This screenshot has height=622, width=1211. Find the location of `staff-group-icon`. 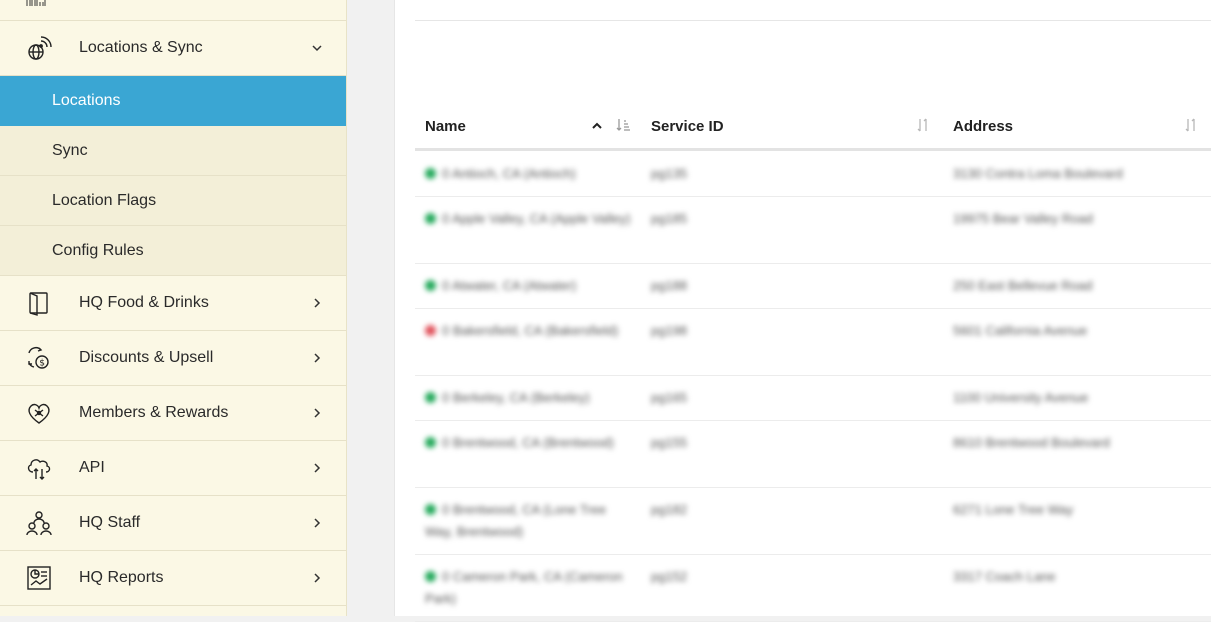

staff-group-icon is located at coordinates (39, 523).